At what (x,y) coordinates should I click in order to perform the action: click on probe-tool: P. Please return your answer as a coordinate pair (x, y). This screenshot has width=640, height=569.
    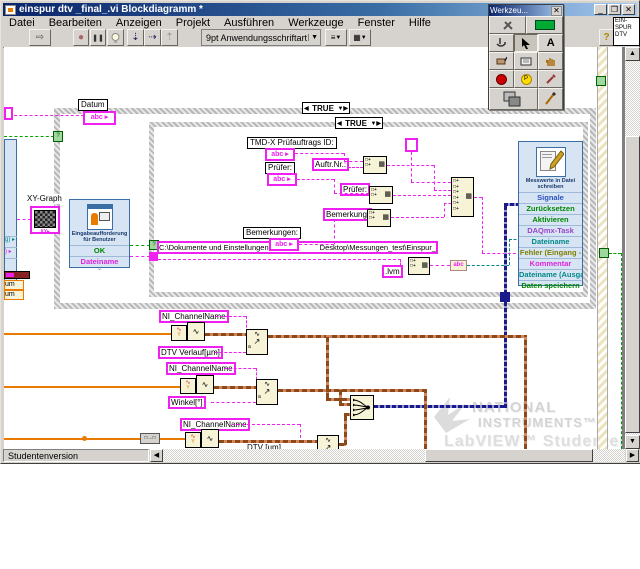
    Looking at the image, I should click on (526, 79).